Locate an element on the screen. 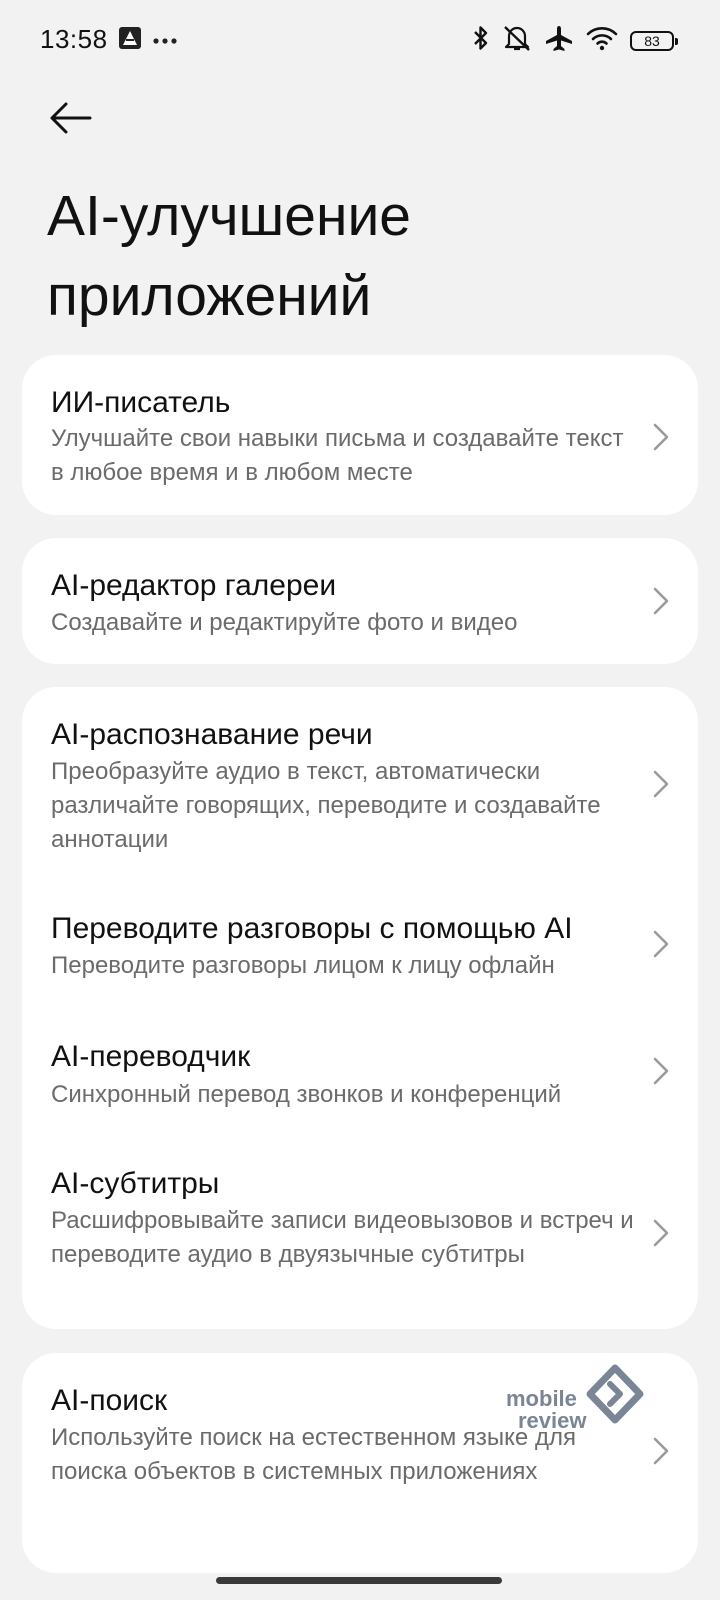  item-title: AI-распознавание речи is located at coordinates (212, 734).